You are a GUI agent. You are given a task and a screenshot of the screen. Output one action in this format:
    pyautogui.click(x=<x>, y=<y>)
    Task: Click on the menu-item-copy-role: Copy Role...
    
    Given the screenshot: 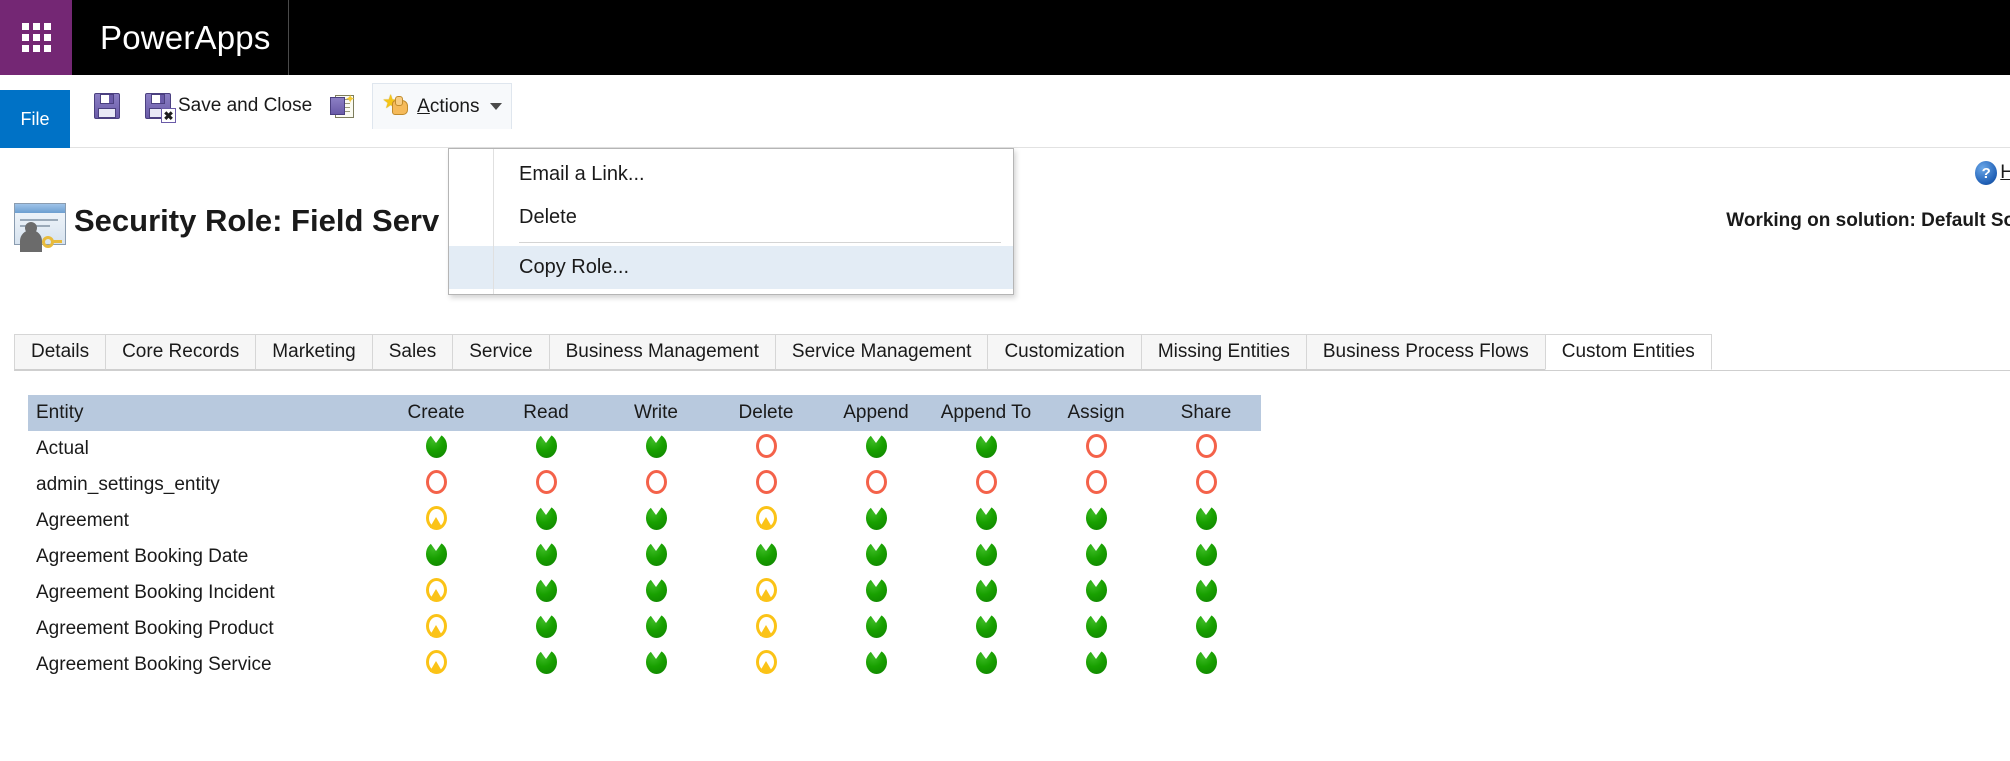 What is the action you would take?
    pyautogui.click(x=731, y=267)
    